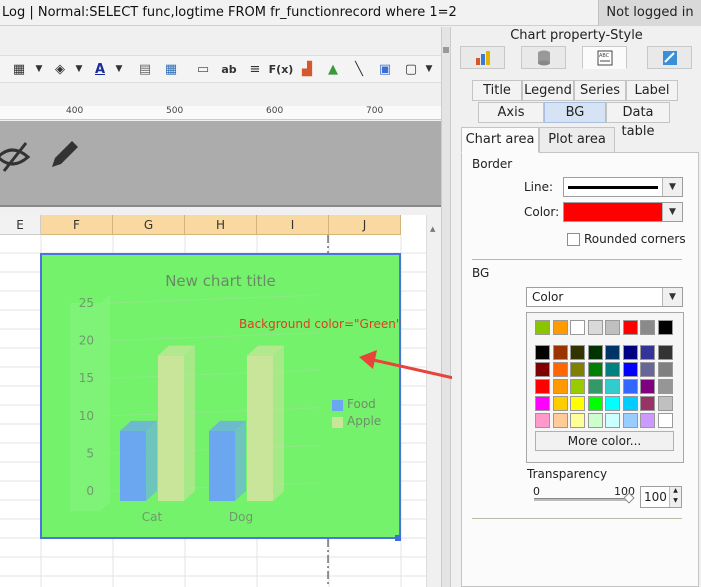  What do you see at coordinates (482, 57) in the screenshot?
I see `chart-type-tab` at bounding box center [482, 57].